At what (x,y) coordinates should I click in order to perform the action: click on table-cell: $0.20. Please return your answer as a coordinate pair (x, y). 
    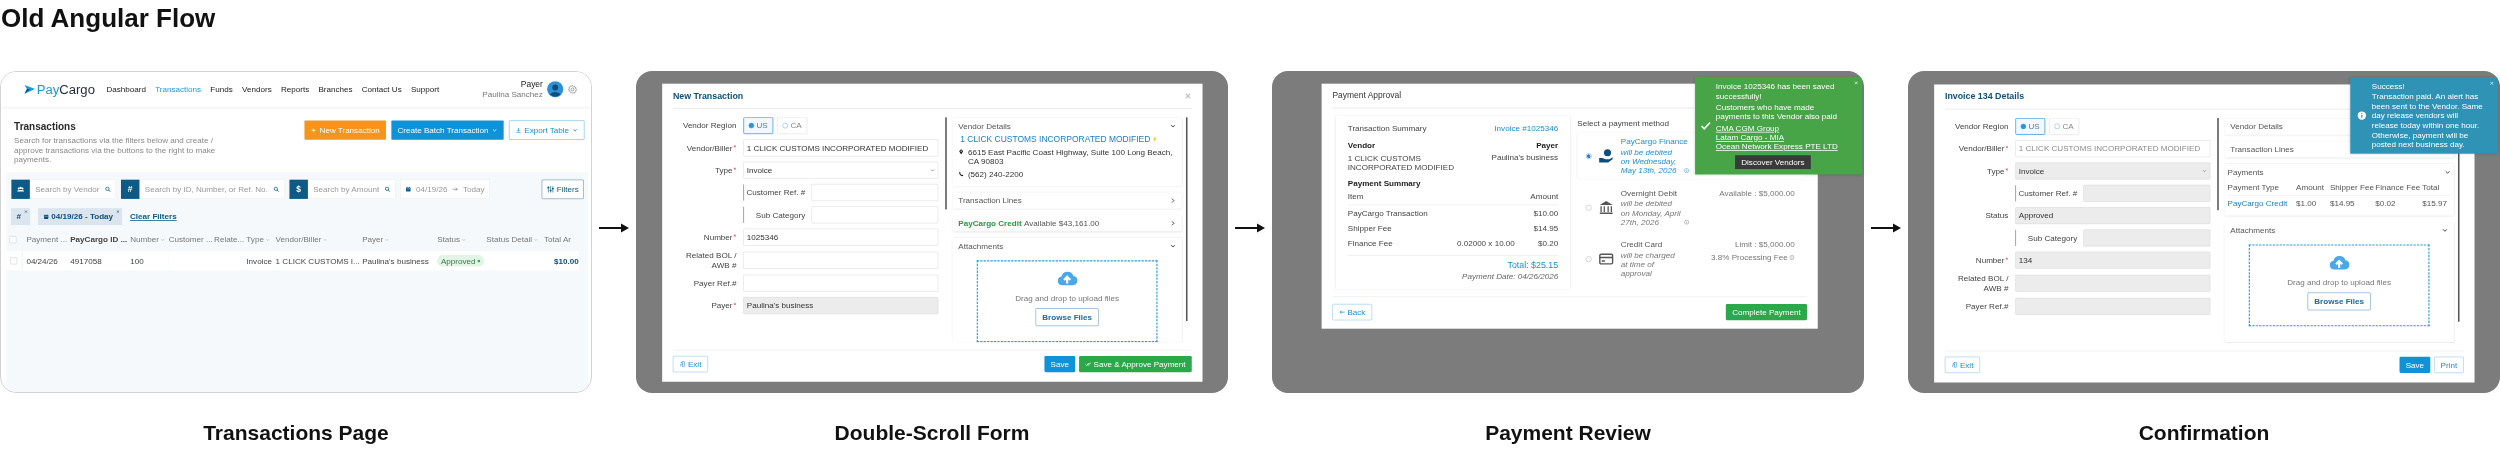
    Looking at the image, I should click on (1548, 244).